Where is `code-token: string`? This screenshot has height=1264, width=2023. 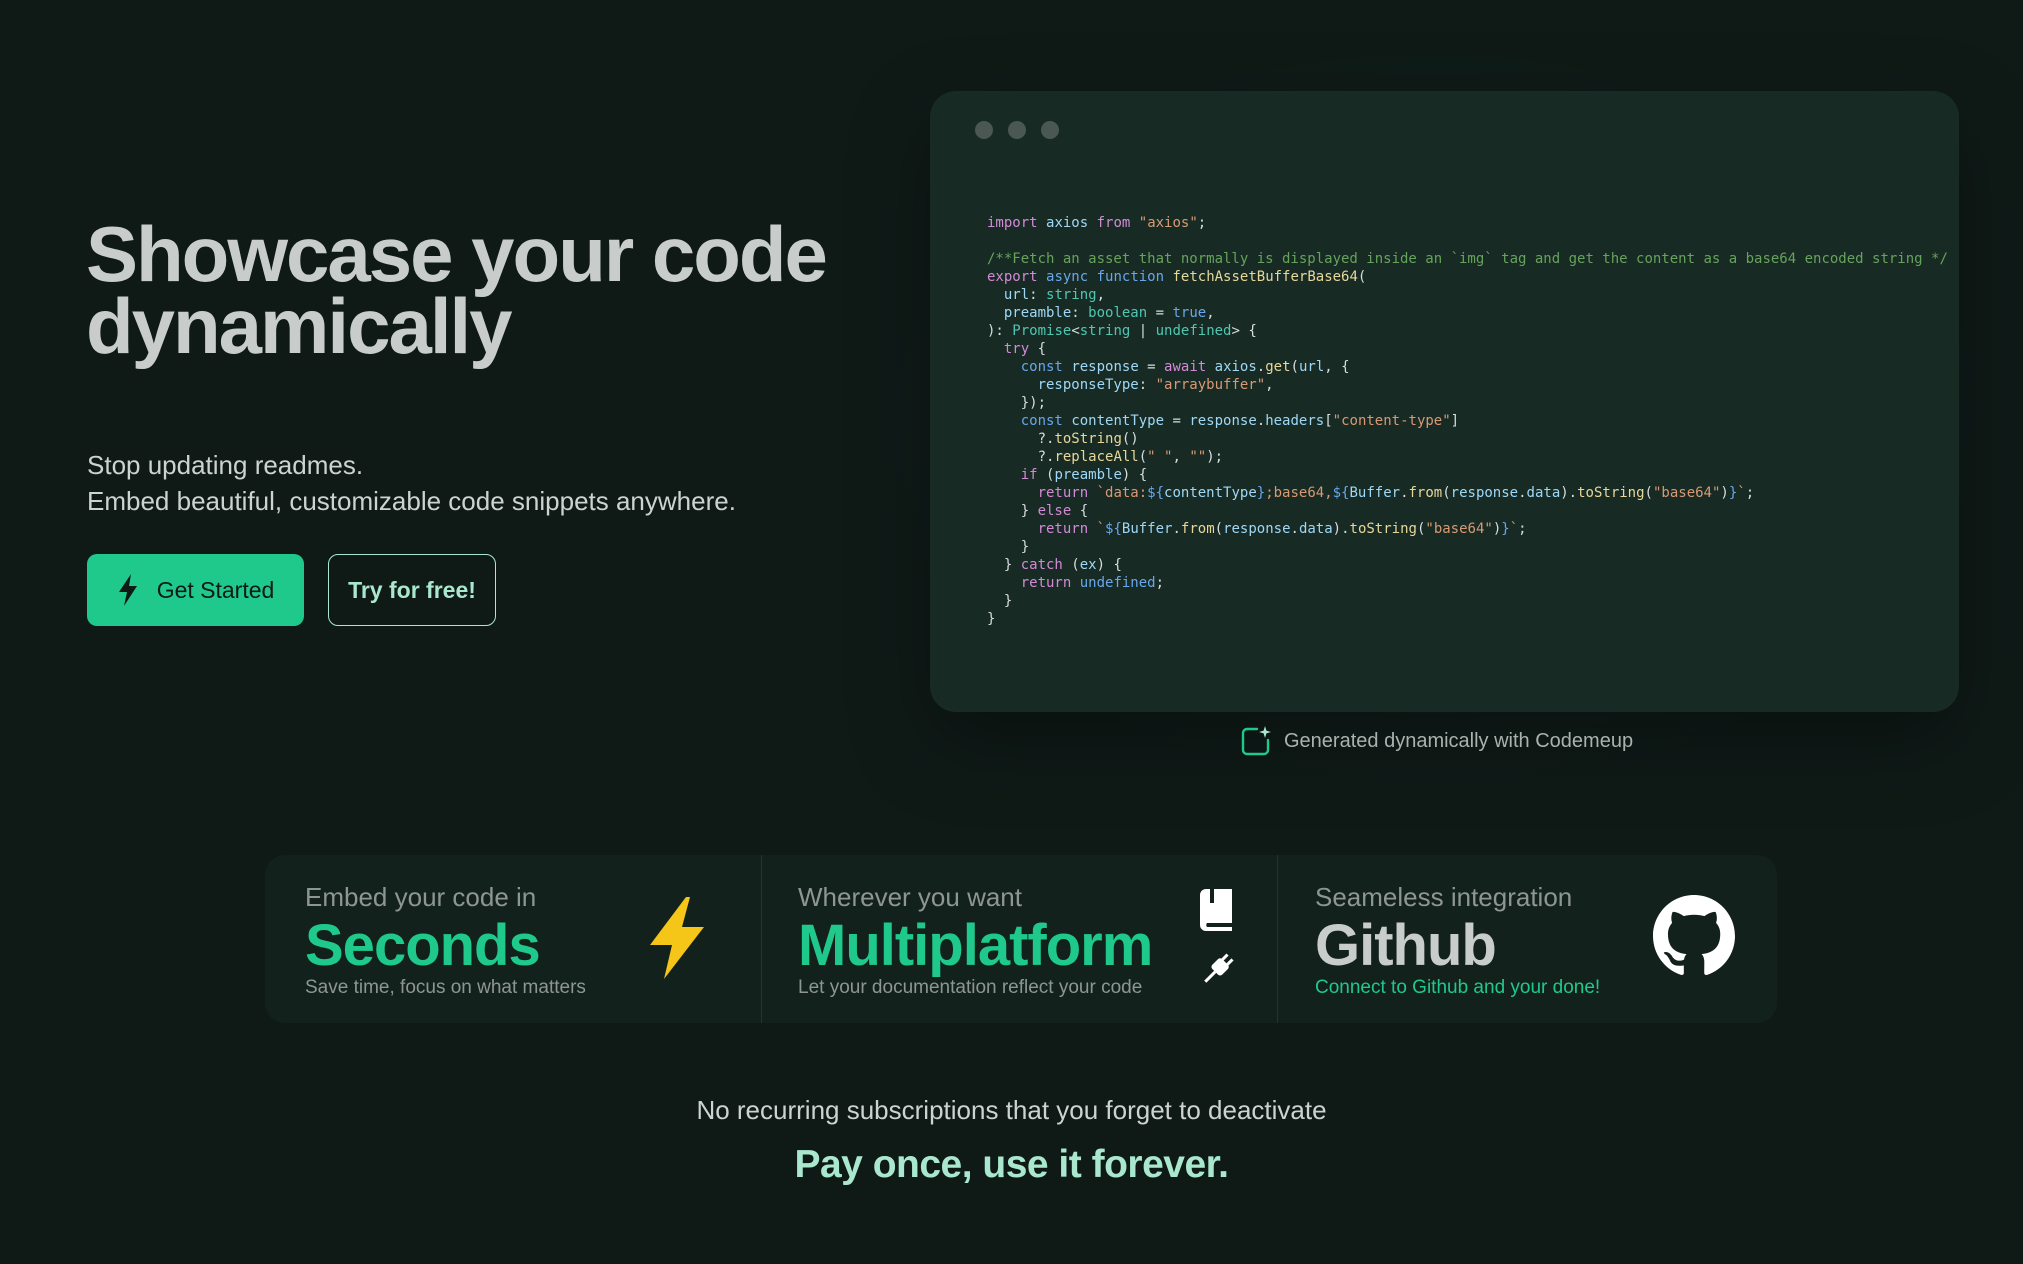 code-token: string is located at coordinates (1071, 295).